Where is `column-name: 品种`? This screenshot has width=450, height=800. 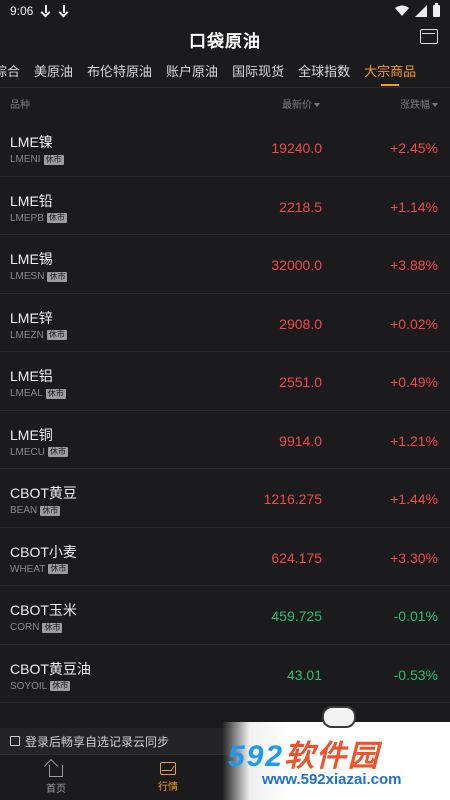 column-name: 品种 is located at coordinates (20, 105).